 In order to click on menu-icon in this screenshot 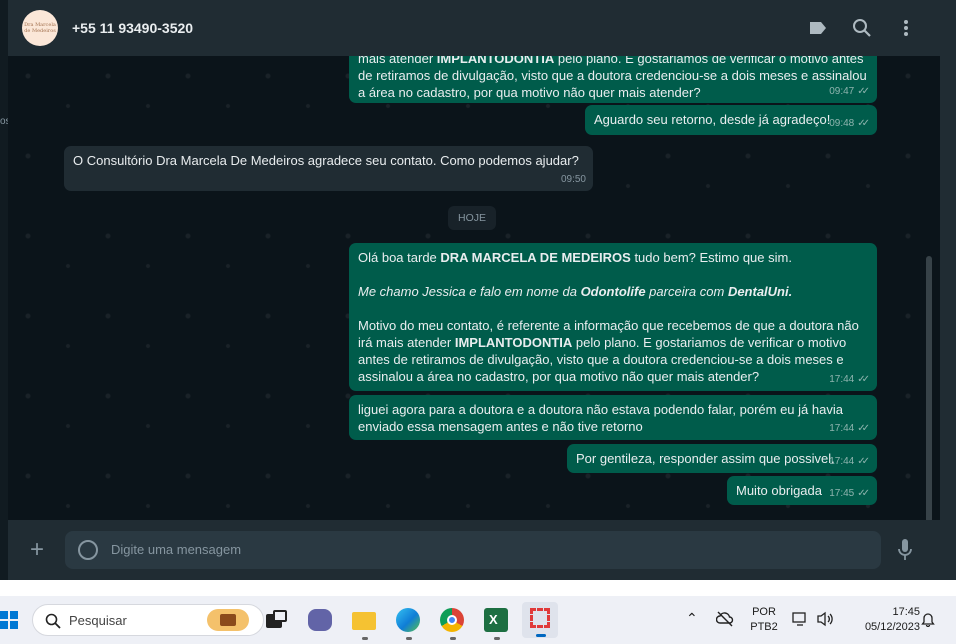, I will do `click(906, 28)`.